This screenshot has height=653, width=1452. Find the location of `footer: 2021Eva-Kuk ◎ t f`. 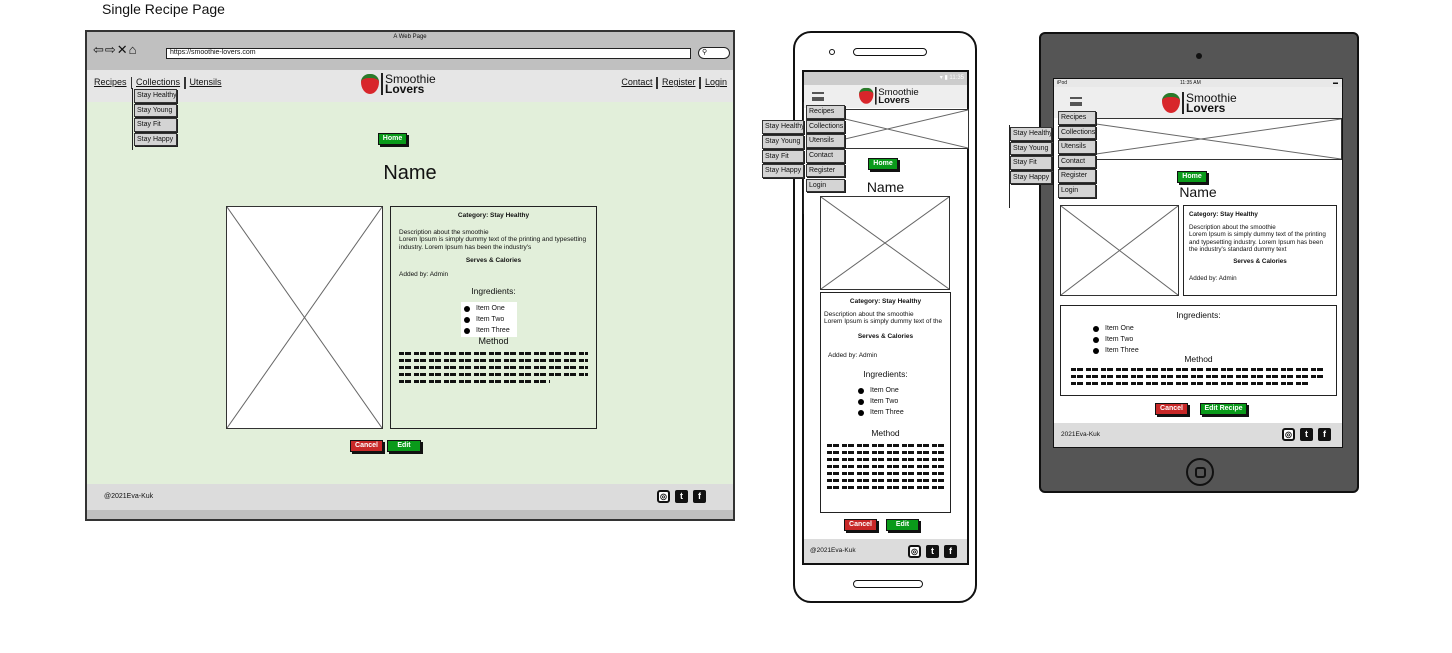

footer: 2021Eva-Kuk ◎ t f is located at coordinates (1198, 435).